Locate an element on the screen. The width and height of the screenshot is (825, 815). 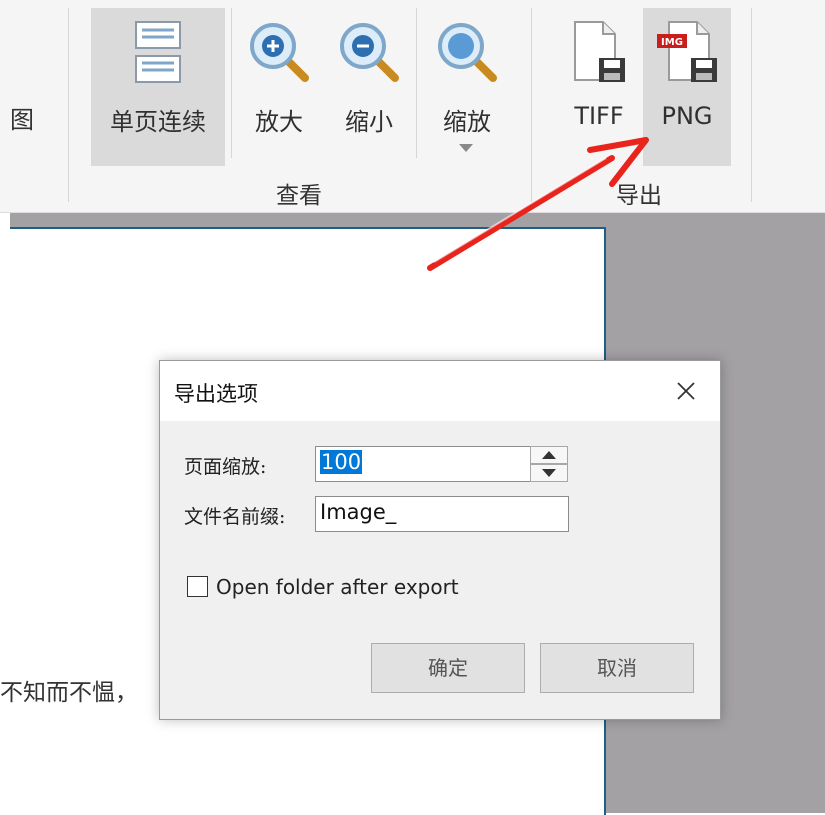
close-icon is located at coordinates (686, 391).